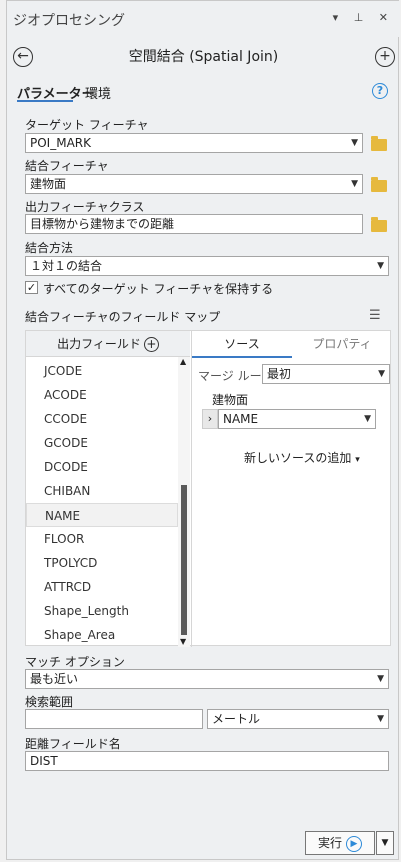 Image resolution: width=401 pixels, height=862 pixels. I want to click on output-fields-header: 出力フィールド +, so click(108, 344).